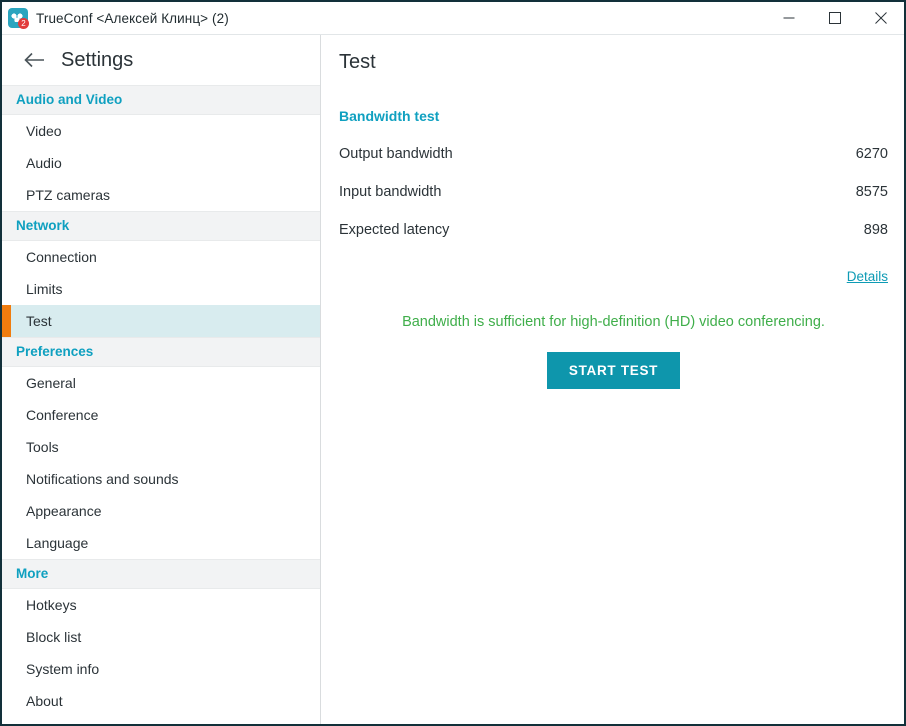  I want to click on metric-row-output-bandwidth: Output bandwidth 6270, so click(613, 154).